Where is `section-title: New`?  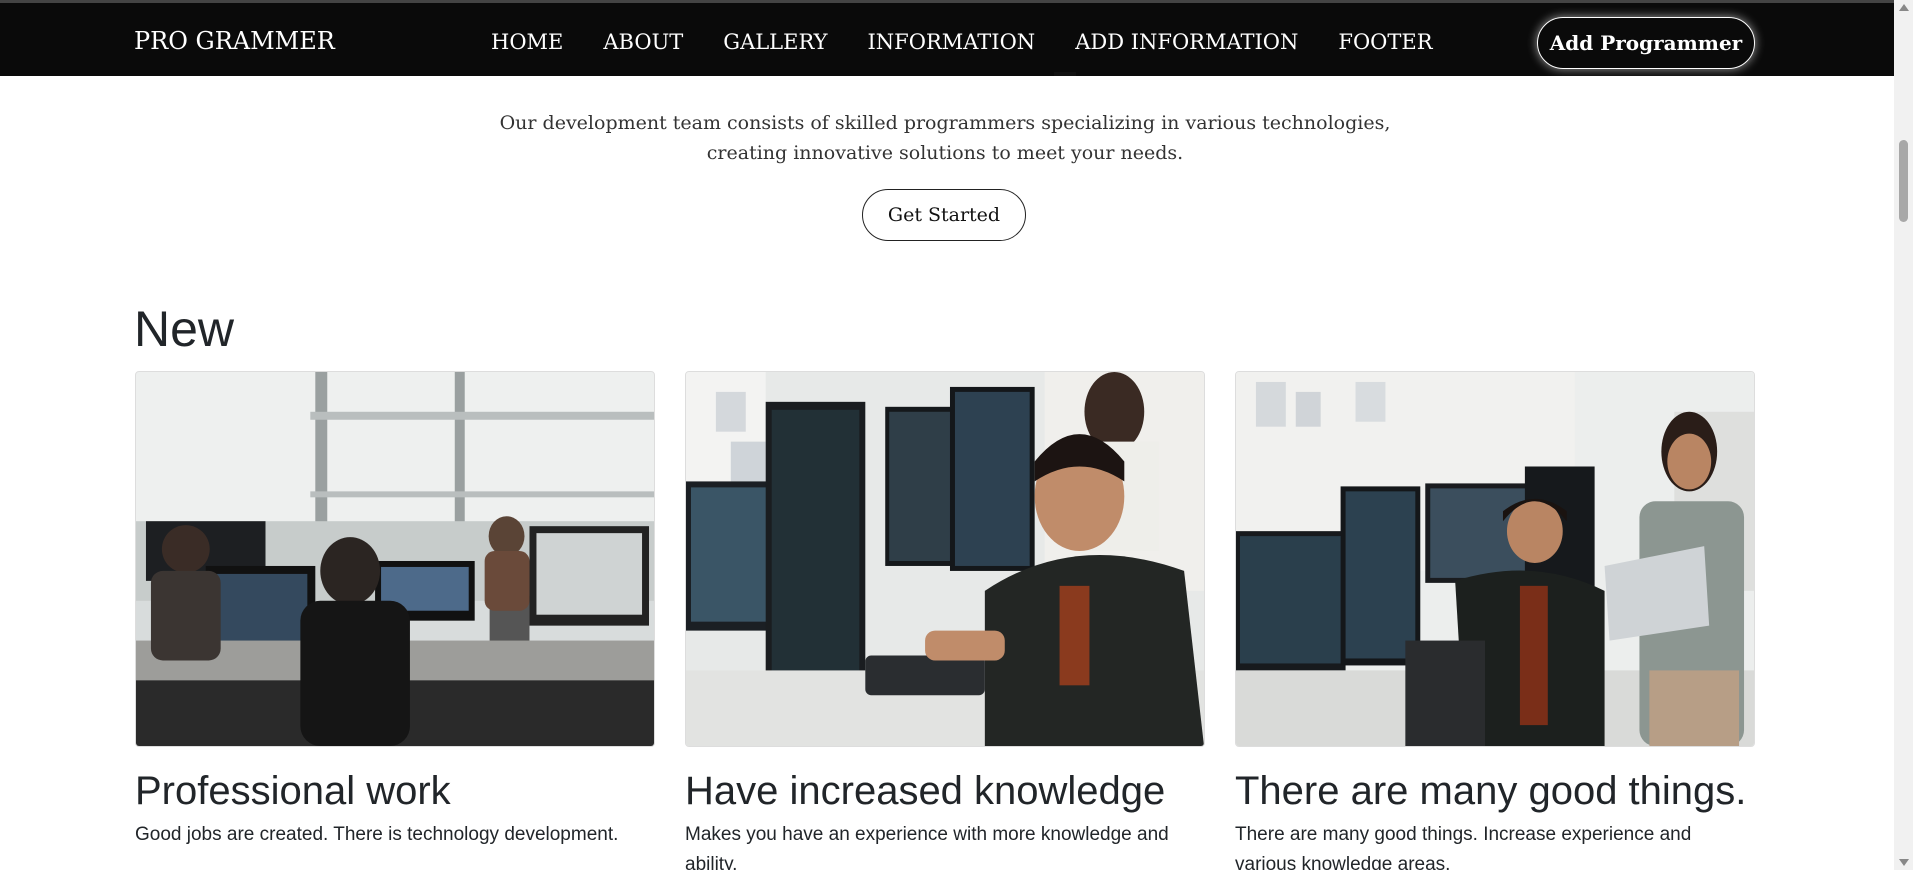
section-title: New is located at coordinates (184, 329).